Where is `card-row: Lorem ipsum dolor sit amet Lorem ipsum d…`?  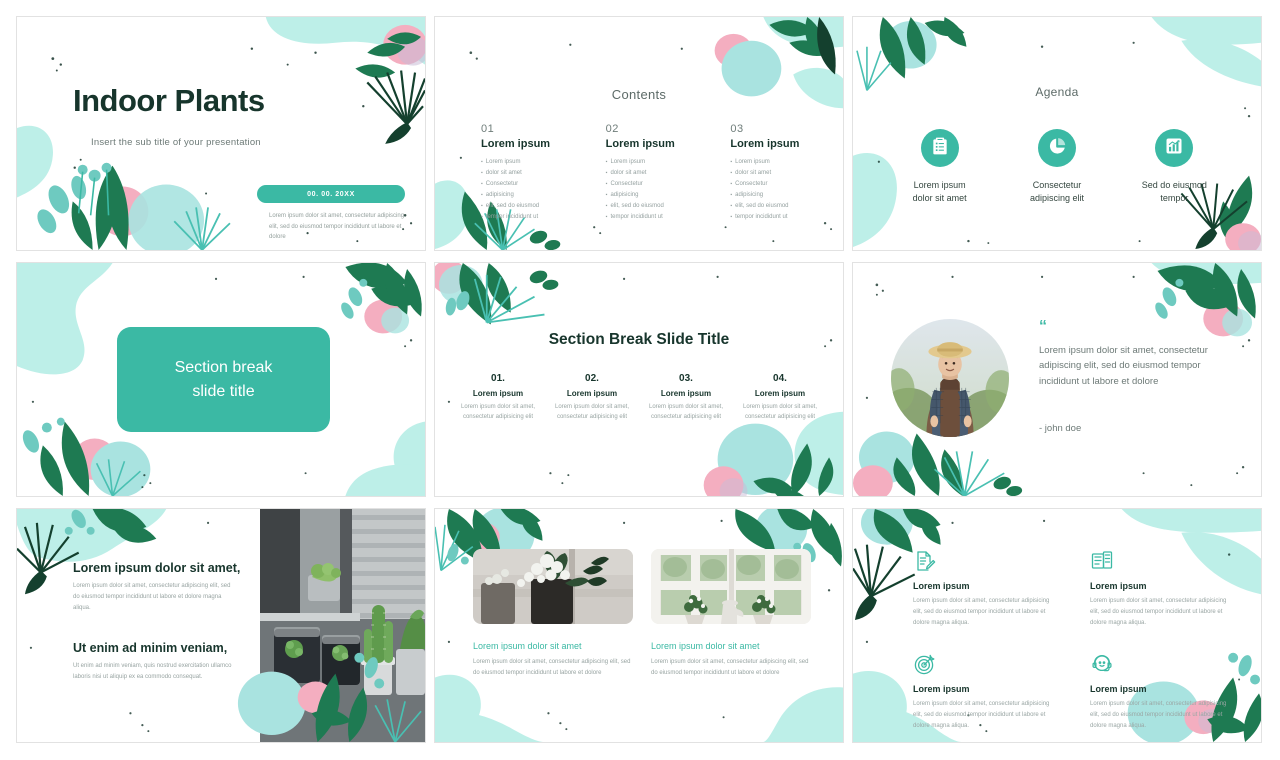 card-row: Lorem ipsum dolor sit amet Lorem ipsum d… is located at coordinates (643, 614).